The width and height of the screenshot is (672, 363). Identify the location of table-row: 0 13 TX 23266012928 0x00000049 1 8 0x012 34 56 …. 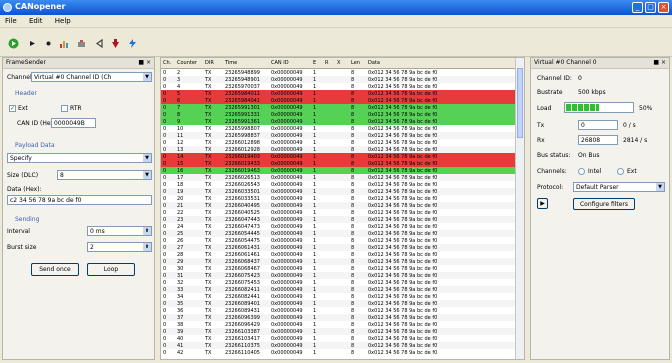
(338, 149).